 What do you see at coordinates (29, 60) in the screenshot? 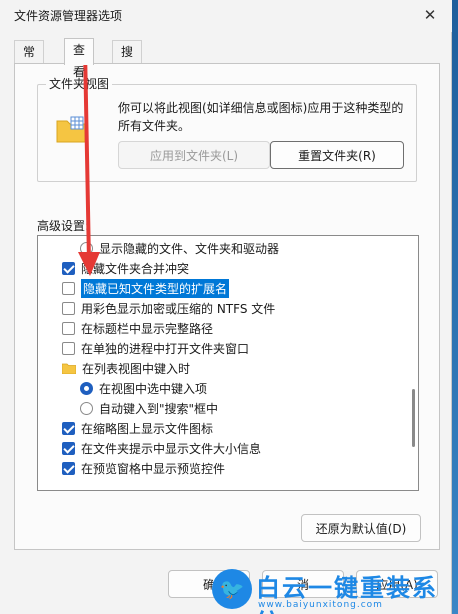
I see `tab-general: 常规` at bounding box center [29, 60].